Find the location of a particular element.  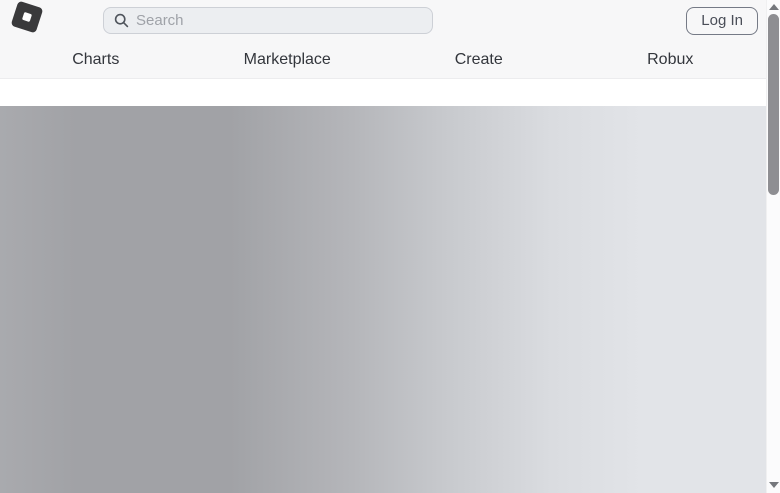

header-content-gap is located at coordinates (383, 92).